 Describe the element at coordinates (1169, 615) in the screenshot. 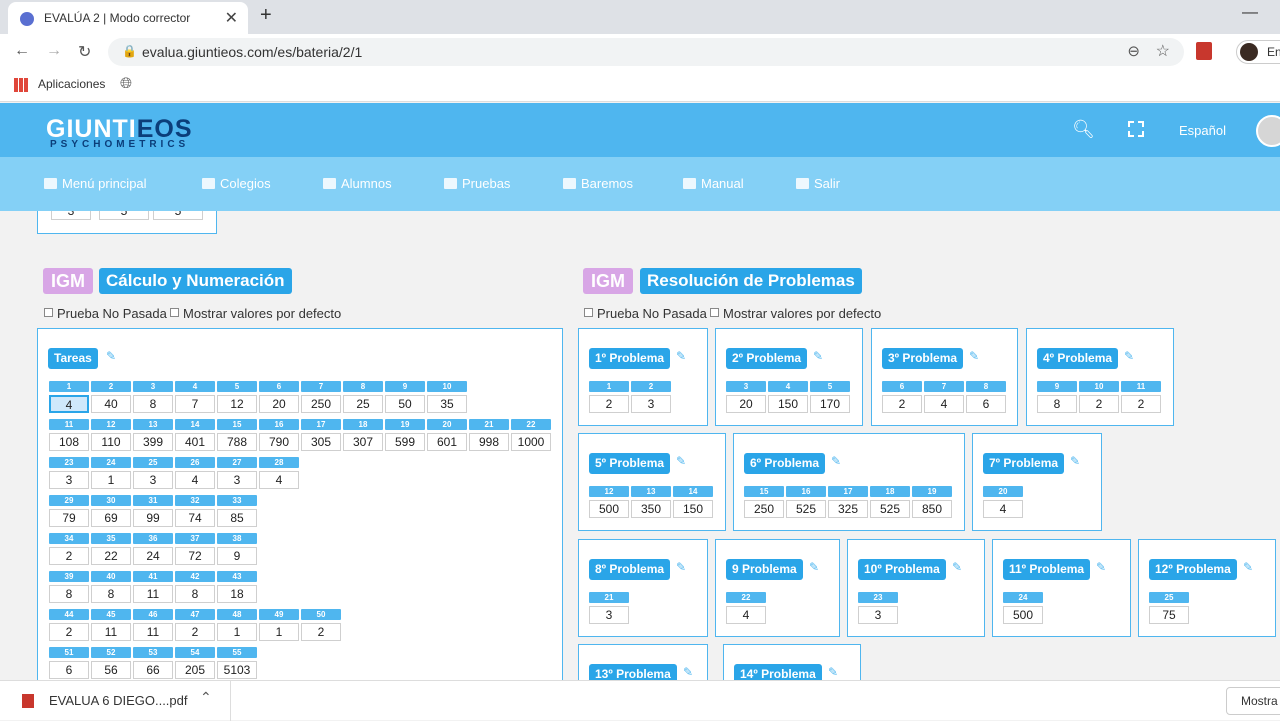

I see `task-answer-input: 75` at that location.